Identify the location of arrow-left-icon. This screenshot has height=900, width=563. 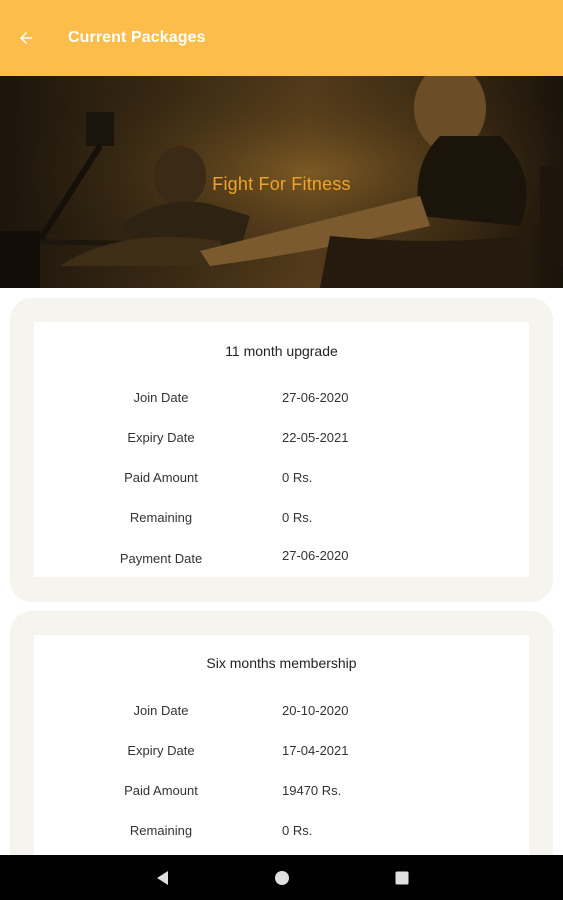
(26, 38).